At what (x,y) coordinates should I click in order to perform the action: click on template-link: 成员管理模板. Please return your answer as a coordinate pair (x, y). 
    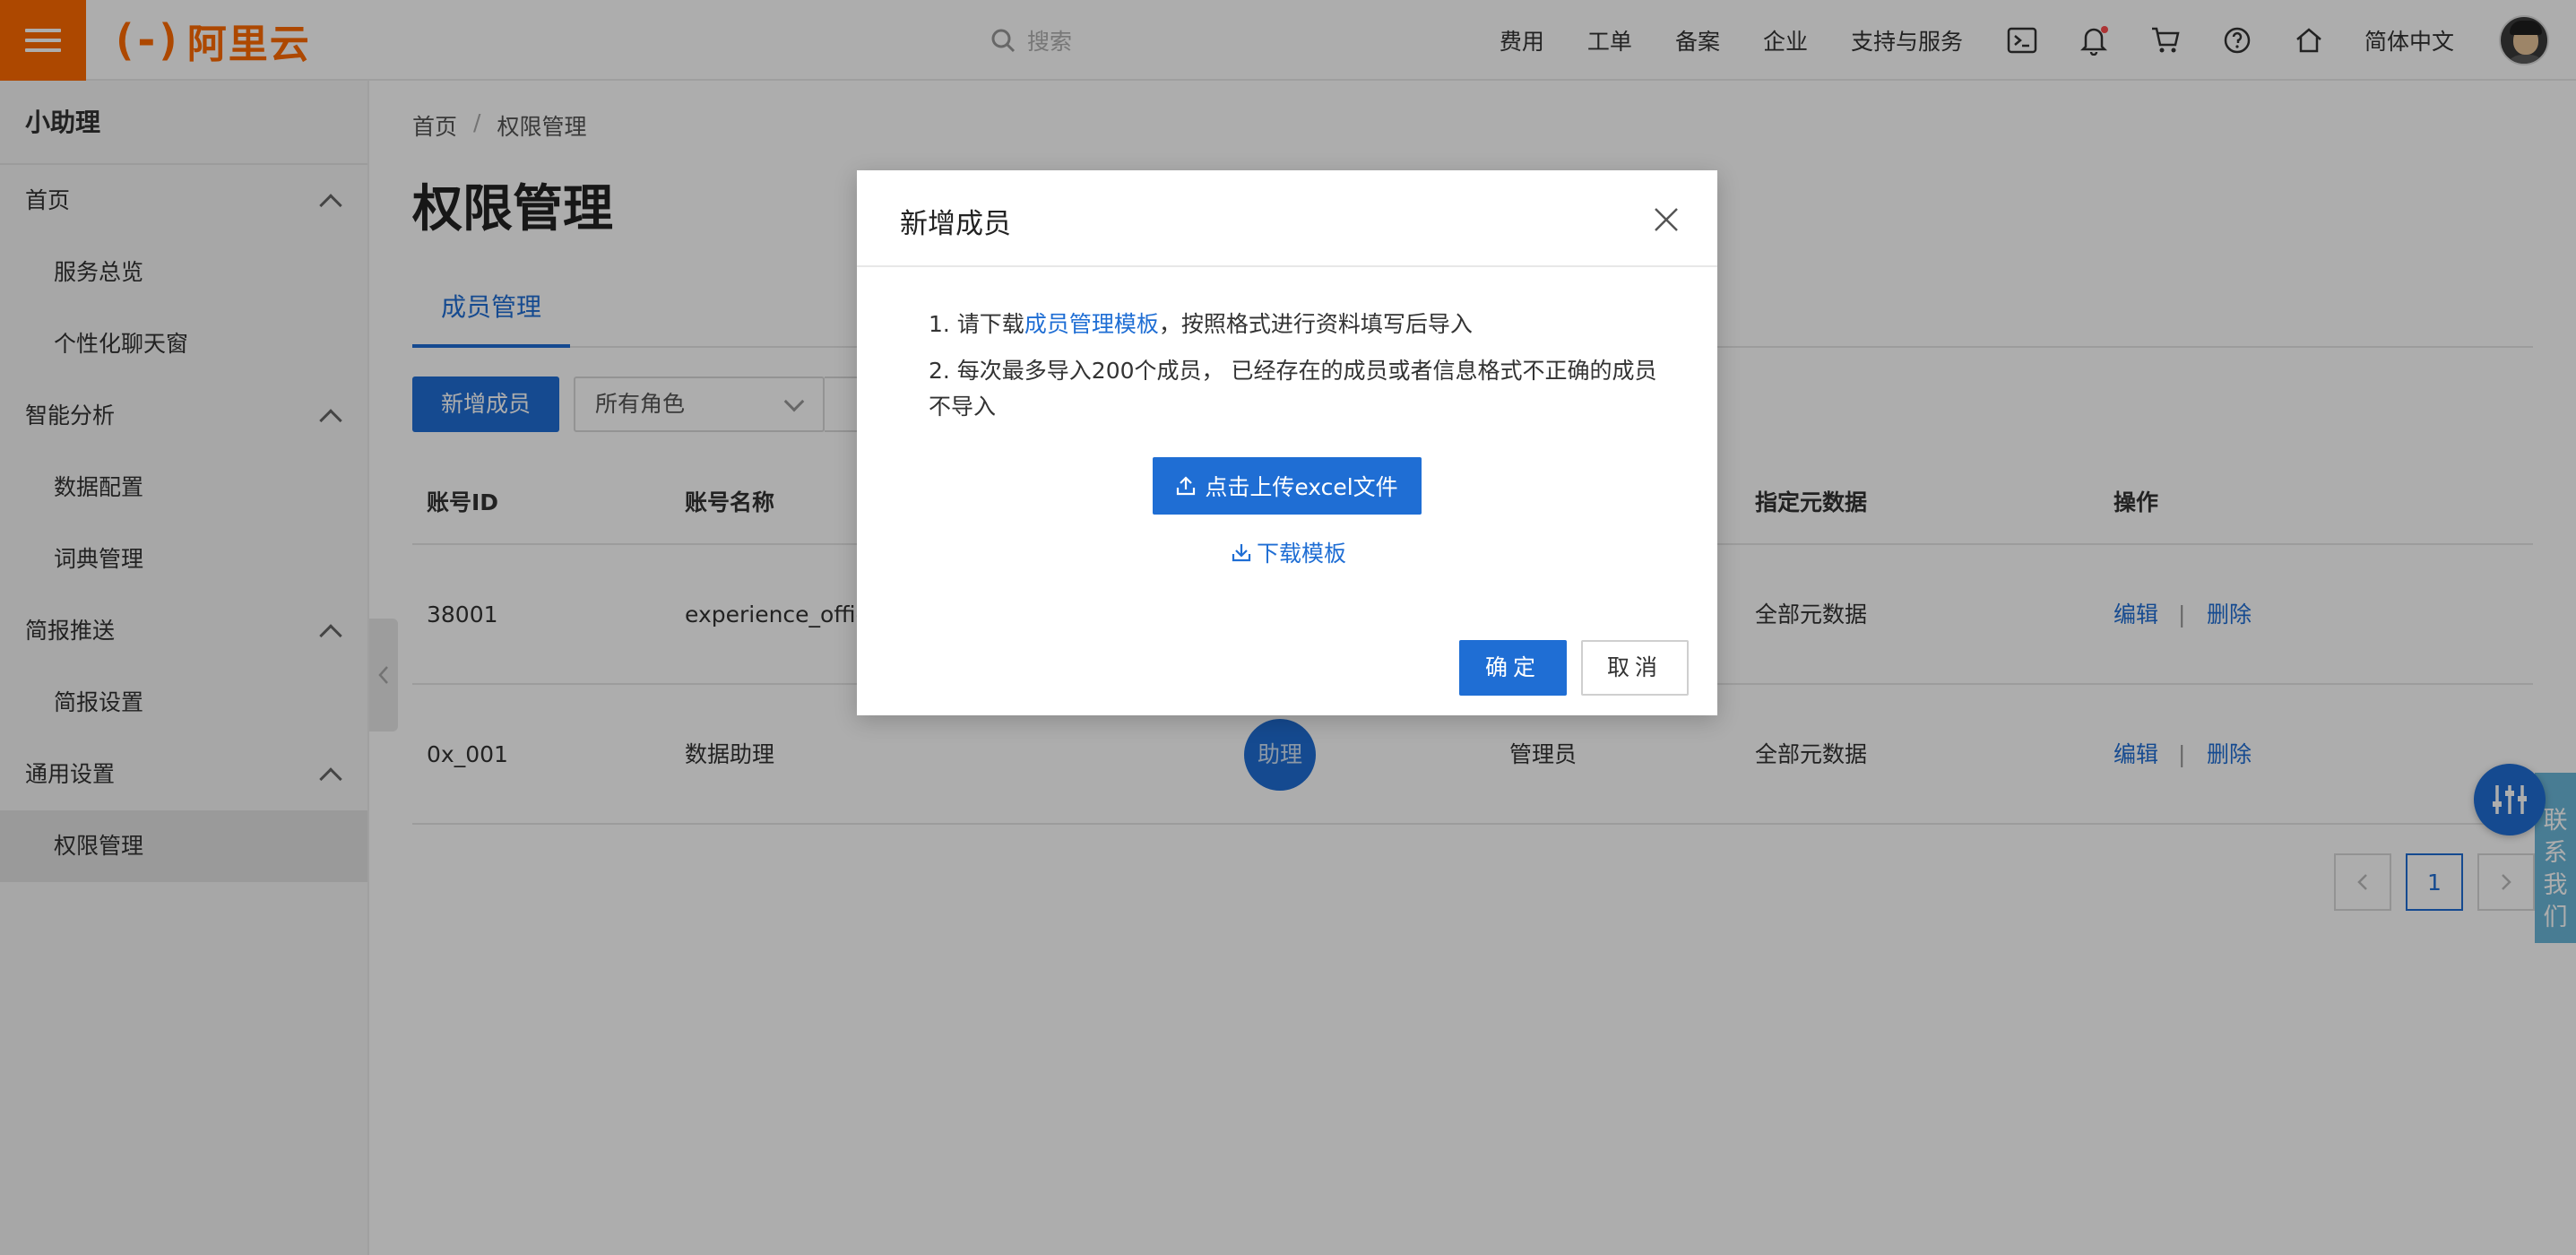
    Looking at the image, I should click on (1091, 324).